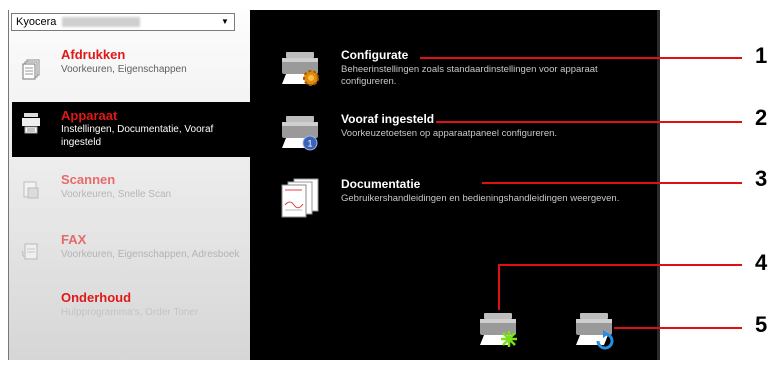  What do you see at coordinates (31, 123) in the screenshot?
I see `device-icon` at bounding box center [31, 123].